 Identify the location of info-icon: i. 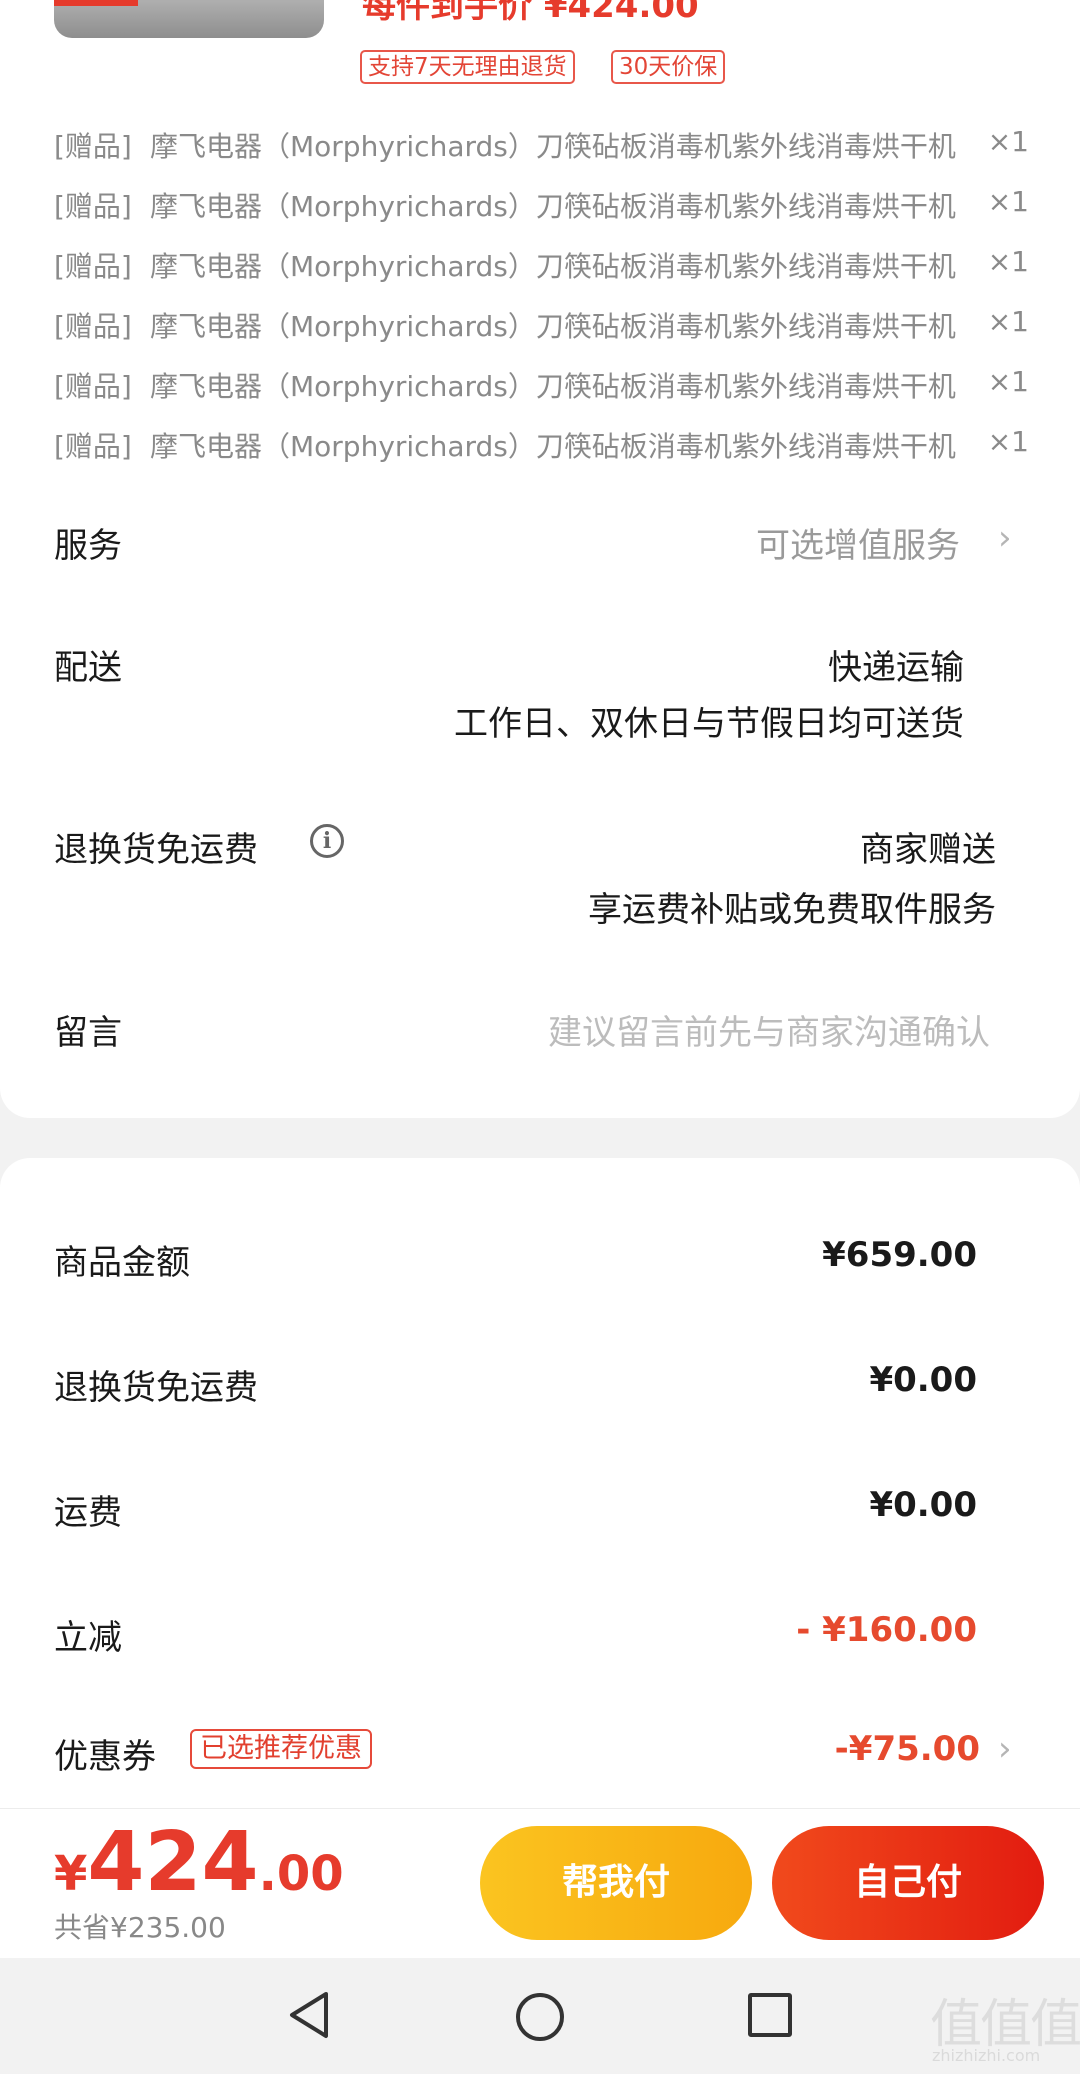
(327, 841).